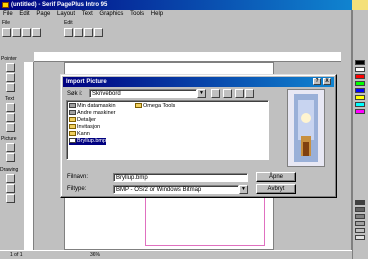 The height and width of the screenshot is (259, 368). I want to click on filetype-value: BMP - OS/2 or Windows Bitmap, so click(159, 190).